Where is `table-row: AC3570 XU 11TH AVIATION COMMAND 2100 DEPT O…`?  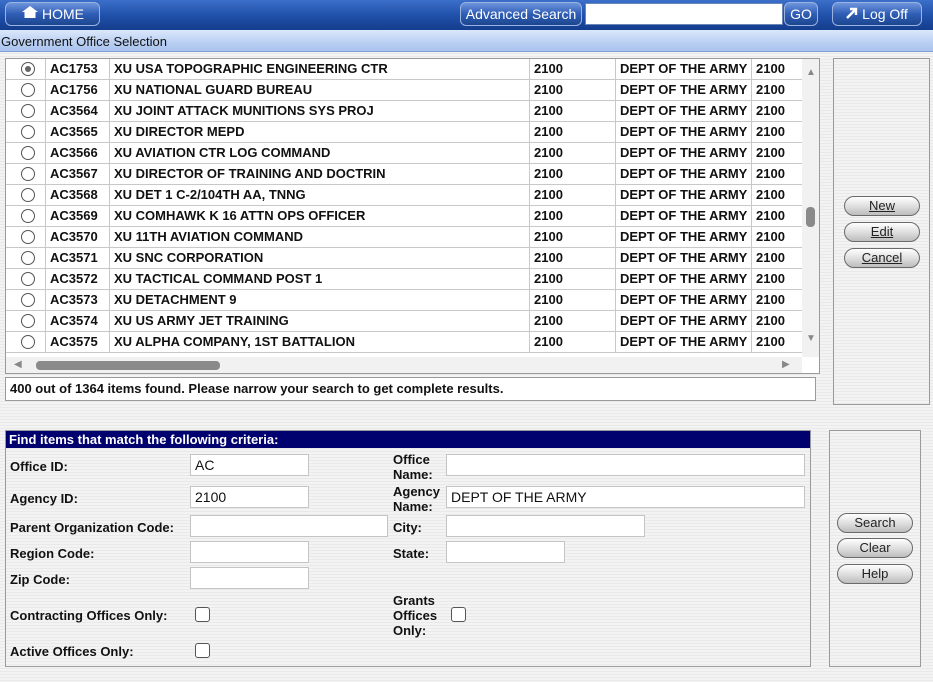 table-row: AC3570 XU 11TH AVIATION COMMAND 2100 DEPT O… is located at coordinates (404, 237).